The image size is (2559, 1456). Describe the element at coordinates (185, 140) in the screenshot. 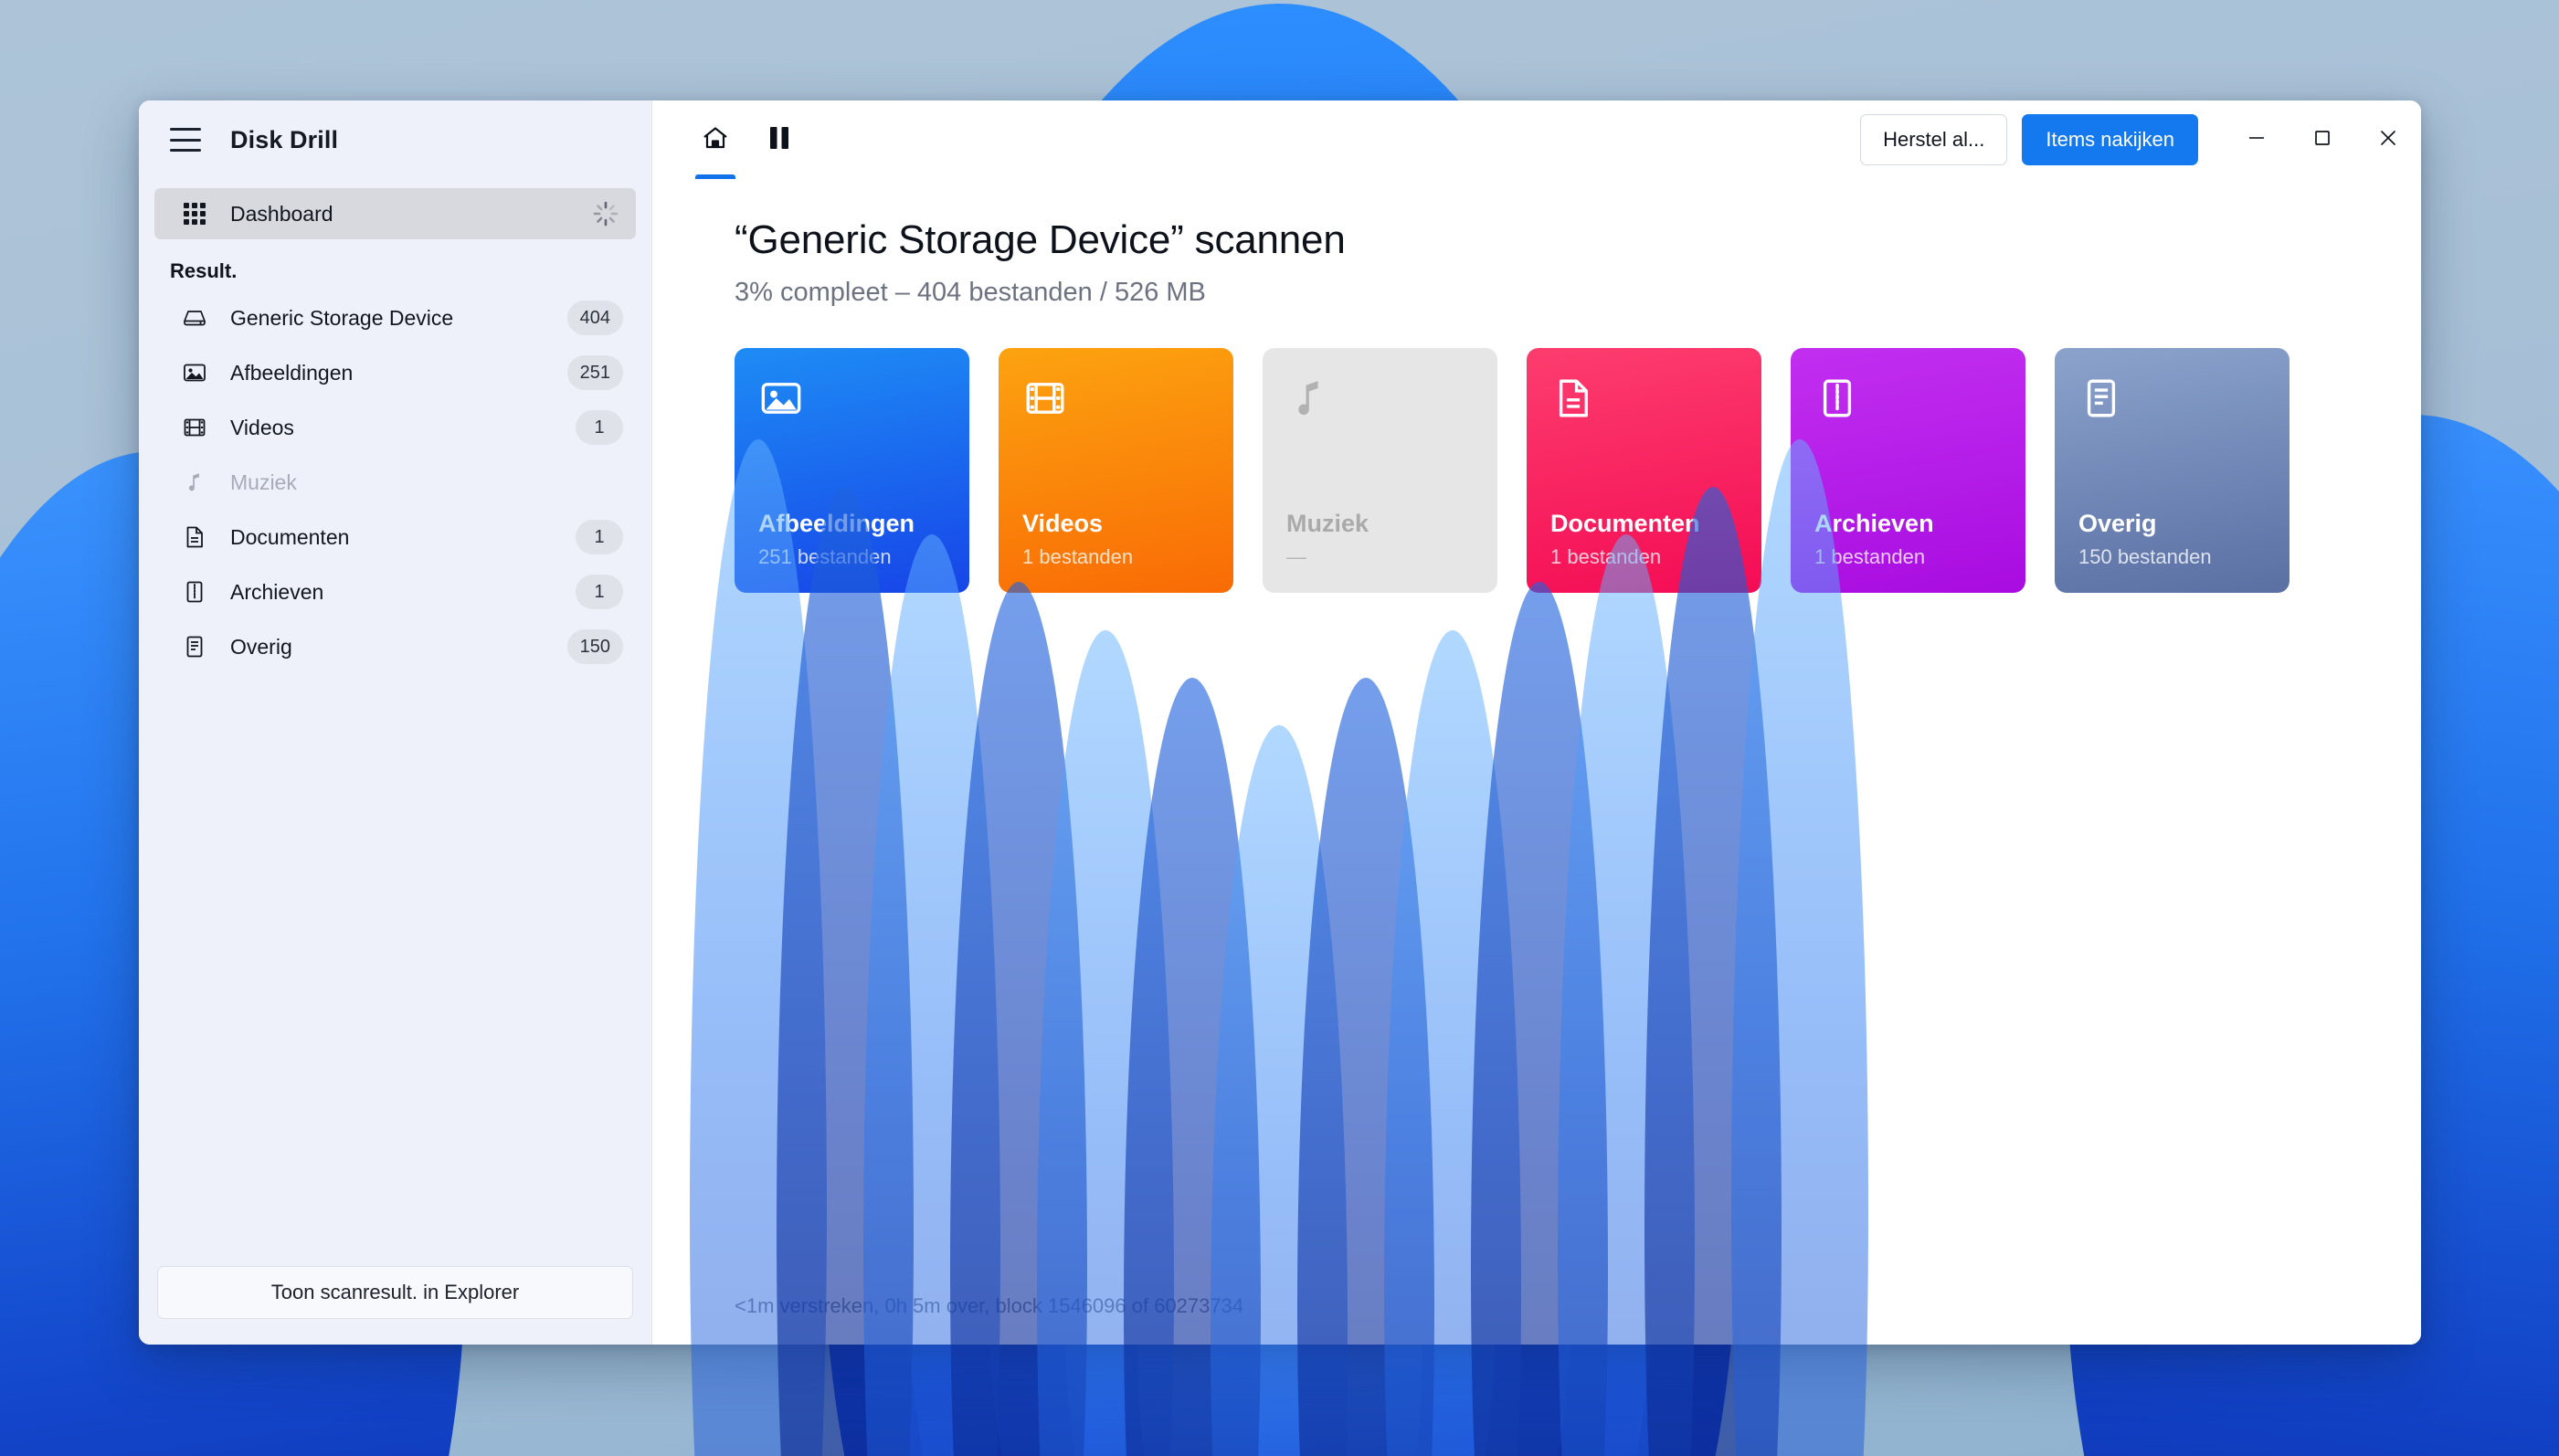

I see `hamburger-icon` at that location.